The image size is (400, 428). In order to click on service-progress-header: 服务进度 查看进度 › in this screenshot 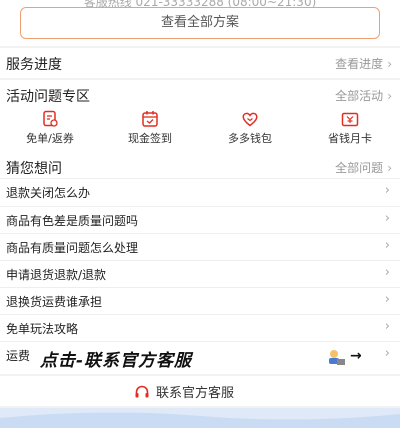, I will do `click(200, 63)`.